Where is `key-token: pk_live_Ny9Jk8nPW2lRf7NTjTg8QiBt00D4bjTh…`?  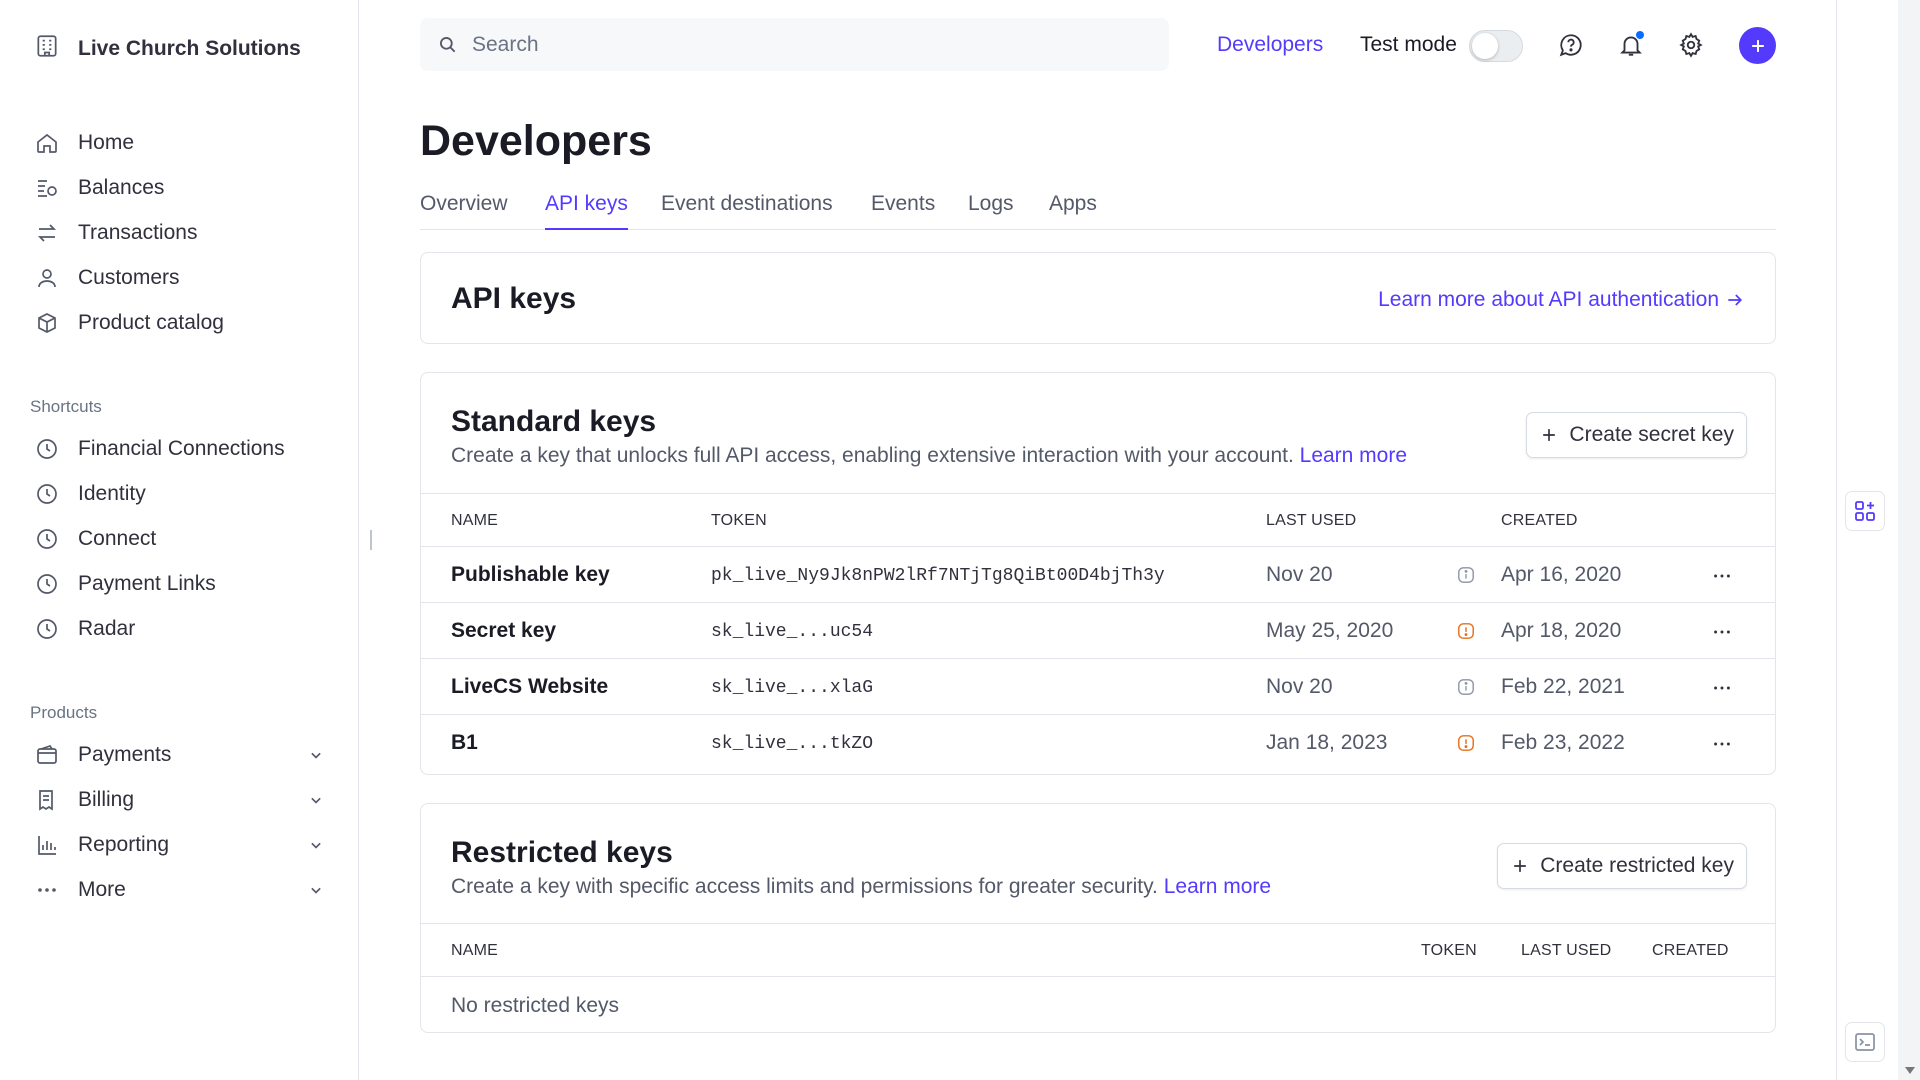
key-token: pk_live_Ny9Jk8nPW2lRf7NTjTg8QiBt00D4bjTh… is located at coordinates (938, 576).